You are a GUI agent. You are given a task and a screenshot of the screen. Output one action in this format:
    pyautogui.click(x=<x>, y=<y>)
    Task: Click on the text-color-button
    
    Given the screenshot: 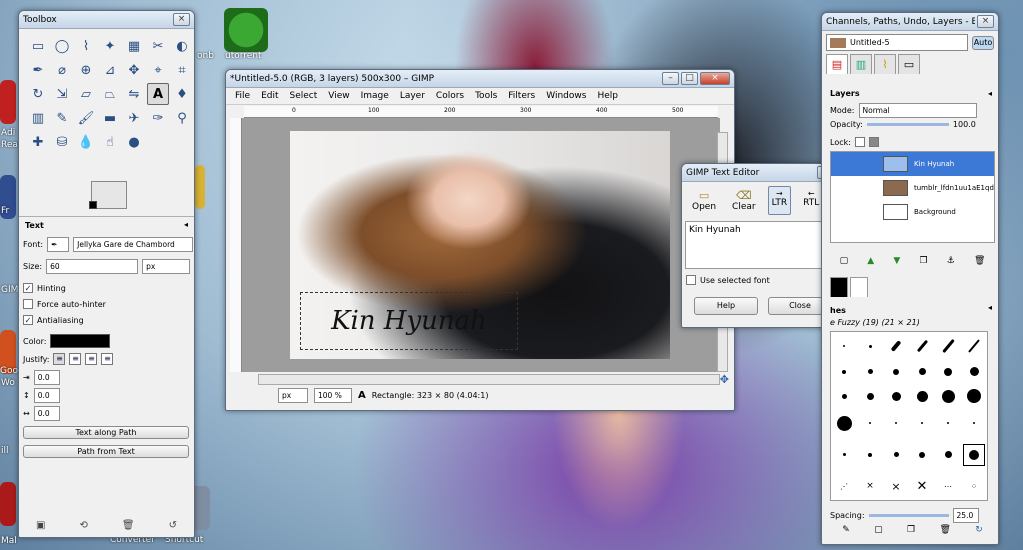 What is the action you would take?
    pyautogui.click(x=80, y=341)
    